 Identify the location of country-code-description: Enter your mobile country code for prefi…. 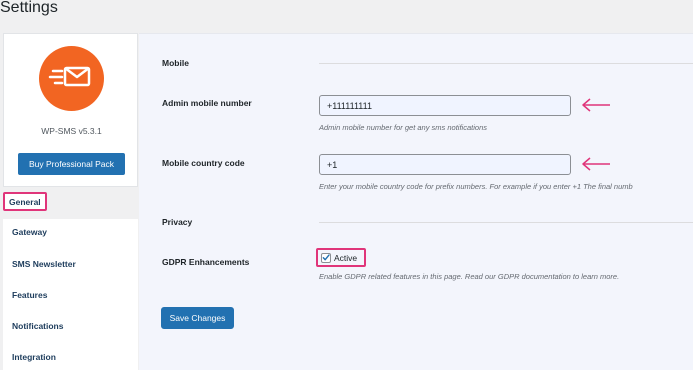
(476, 186).